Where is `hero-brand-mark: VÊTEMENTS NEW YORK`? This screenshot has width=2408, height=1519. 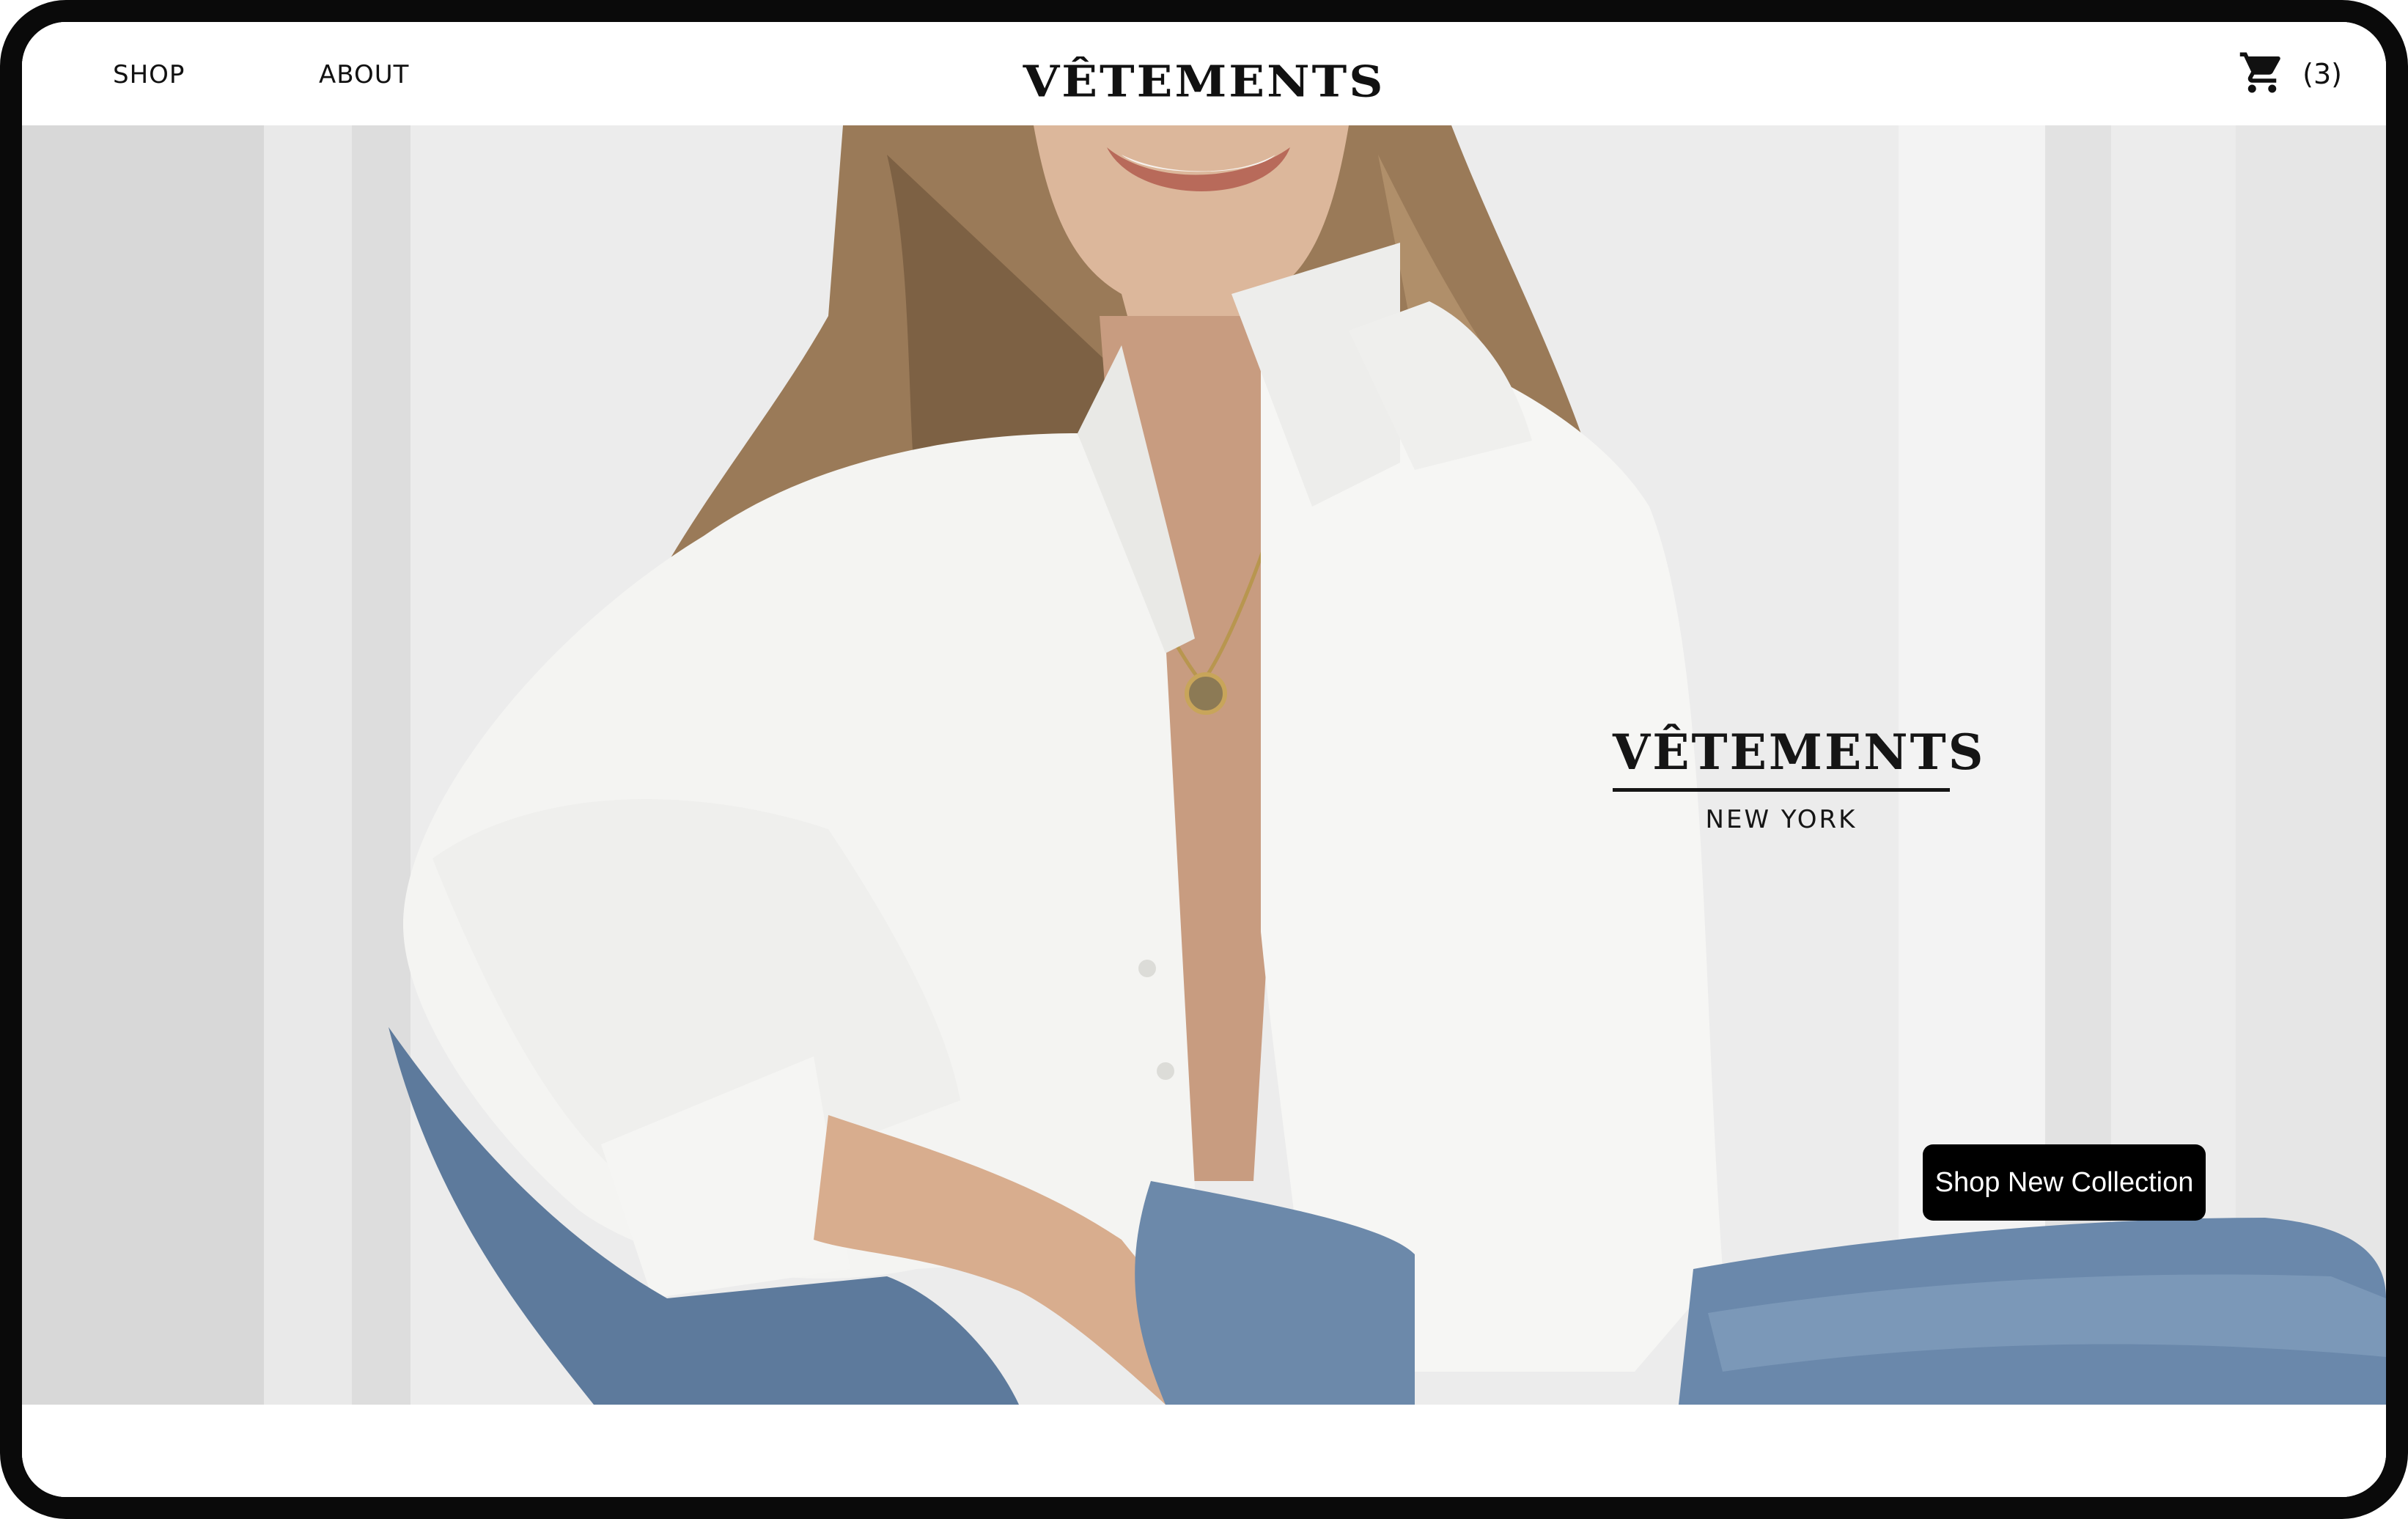
hero-brand-mark: VÊTEMENTS NEW YORK is located at coordinates (1798, 781).